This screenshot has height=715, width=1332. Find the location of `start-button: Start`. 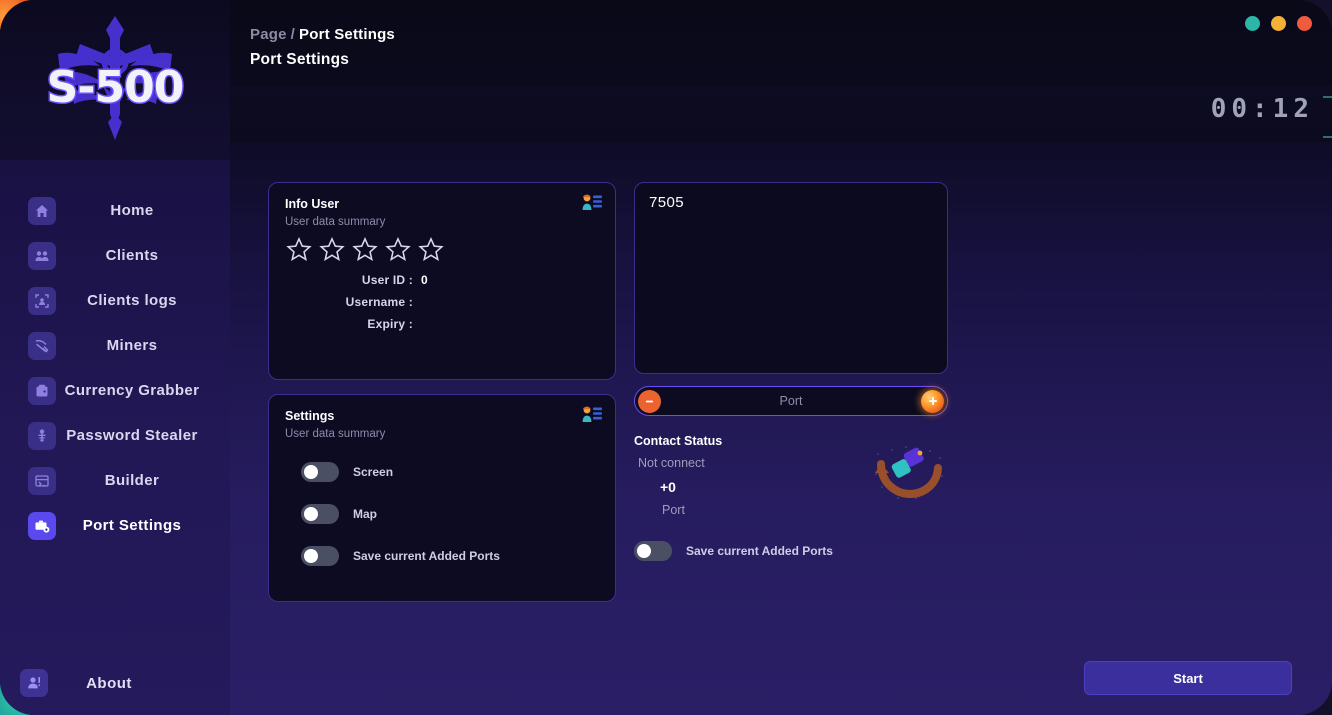

start-button: Start is located at coordinates (1188, 678).